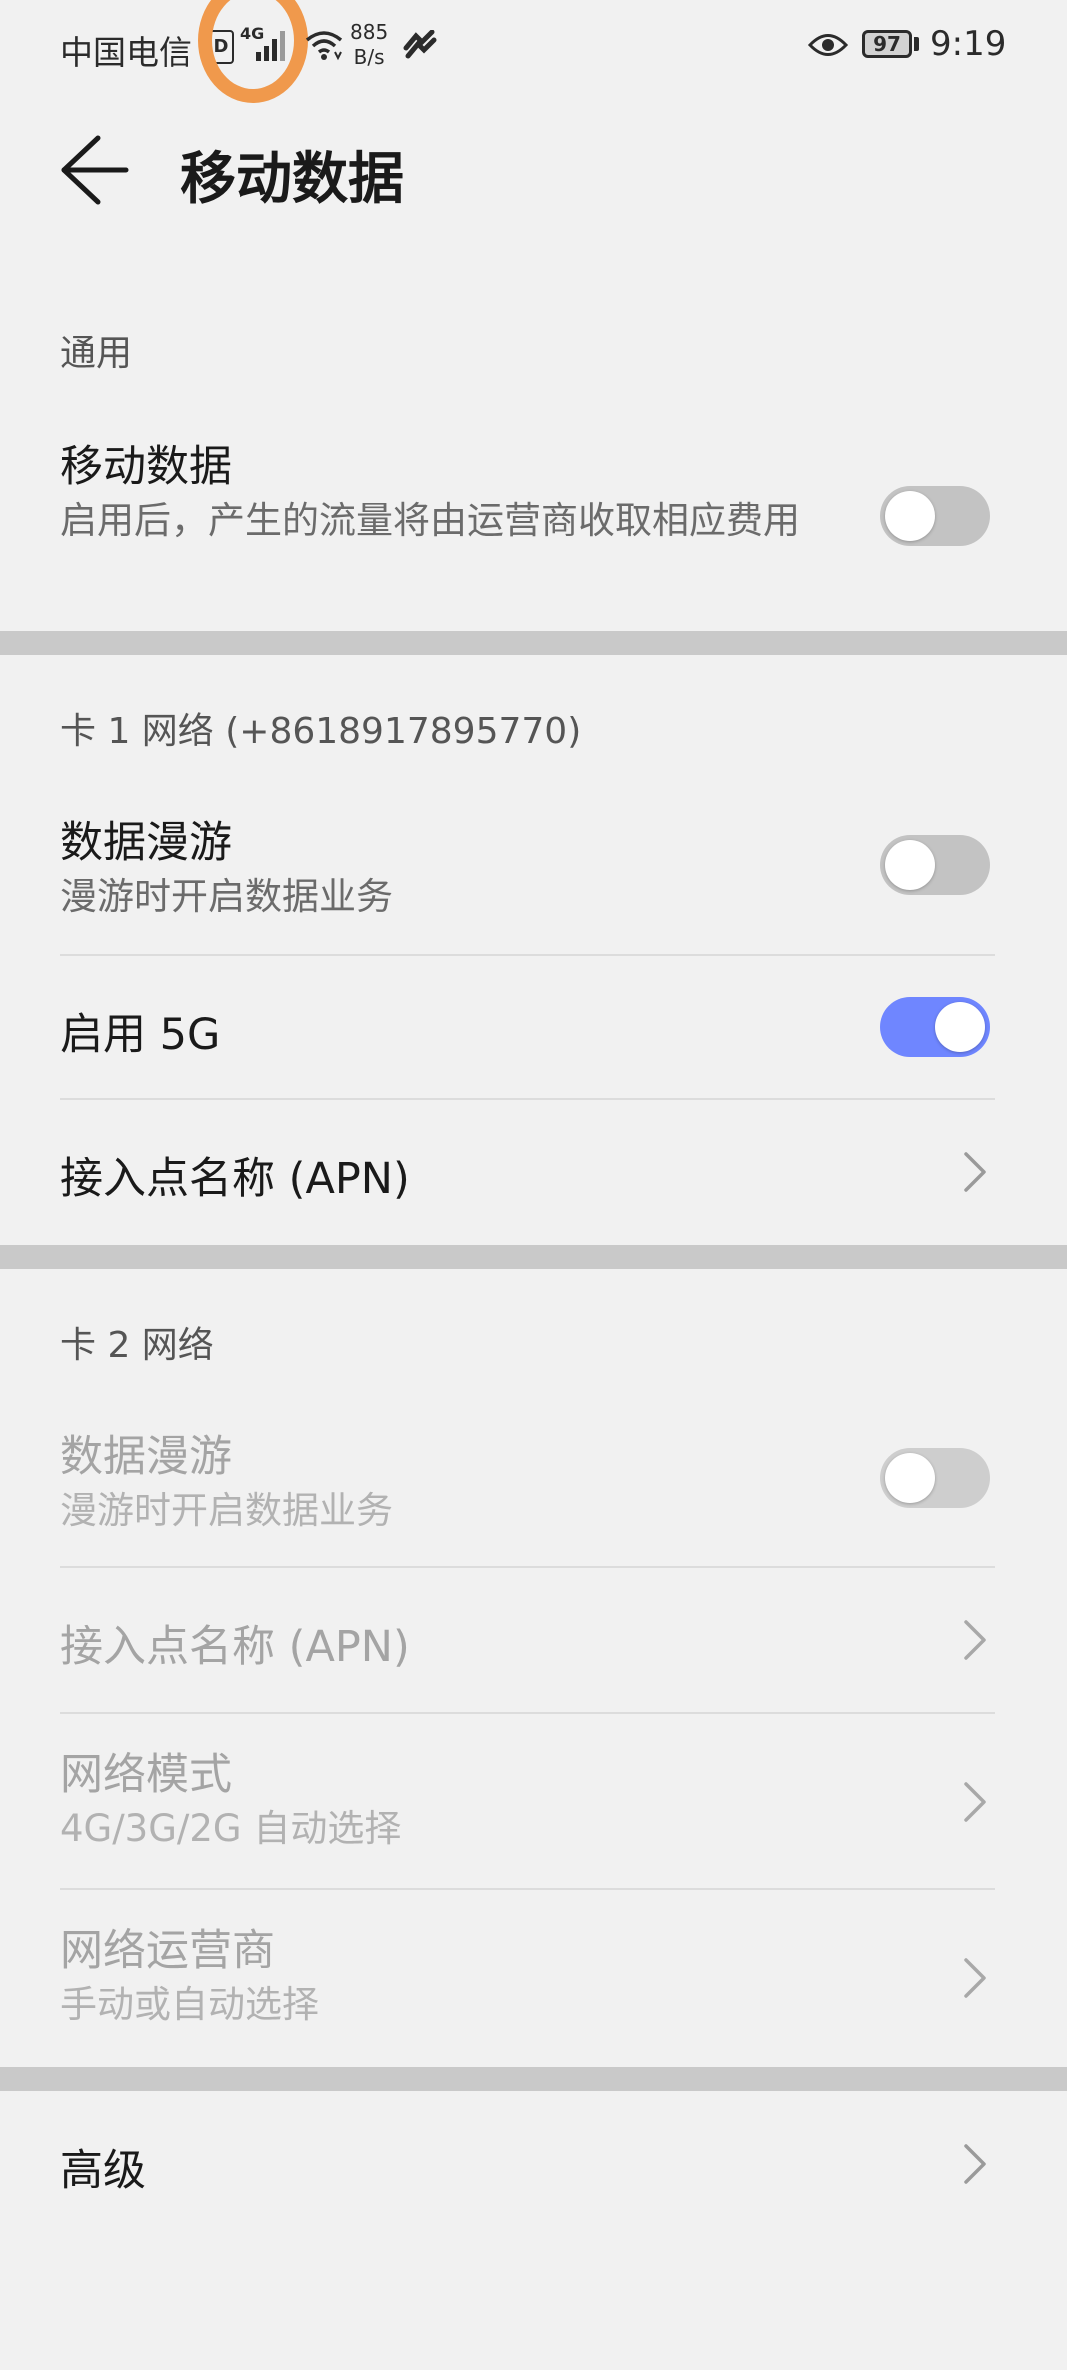 The image size is (1067, 2370). Describe the element at coordinates (430, 520) in the screenshot. I see `mobile-data-subtitle: 启用后，产生的流量将由运营商收取相应费用` at that location.